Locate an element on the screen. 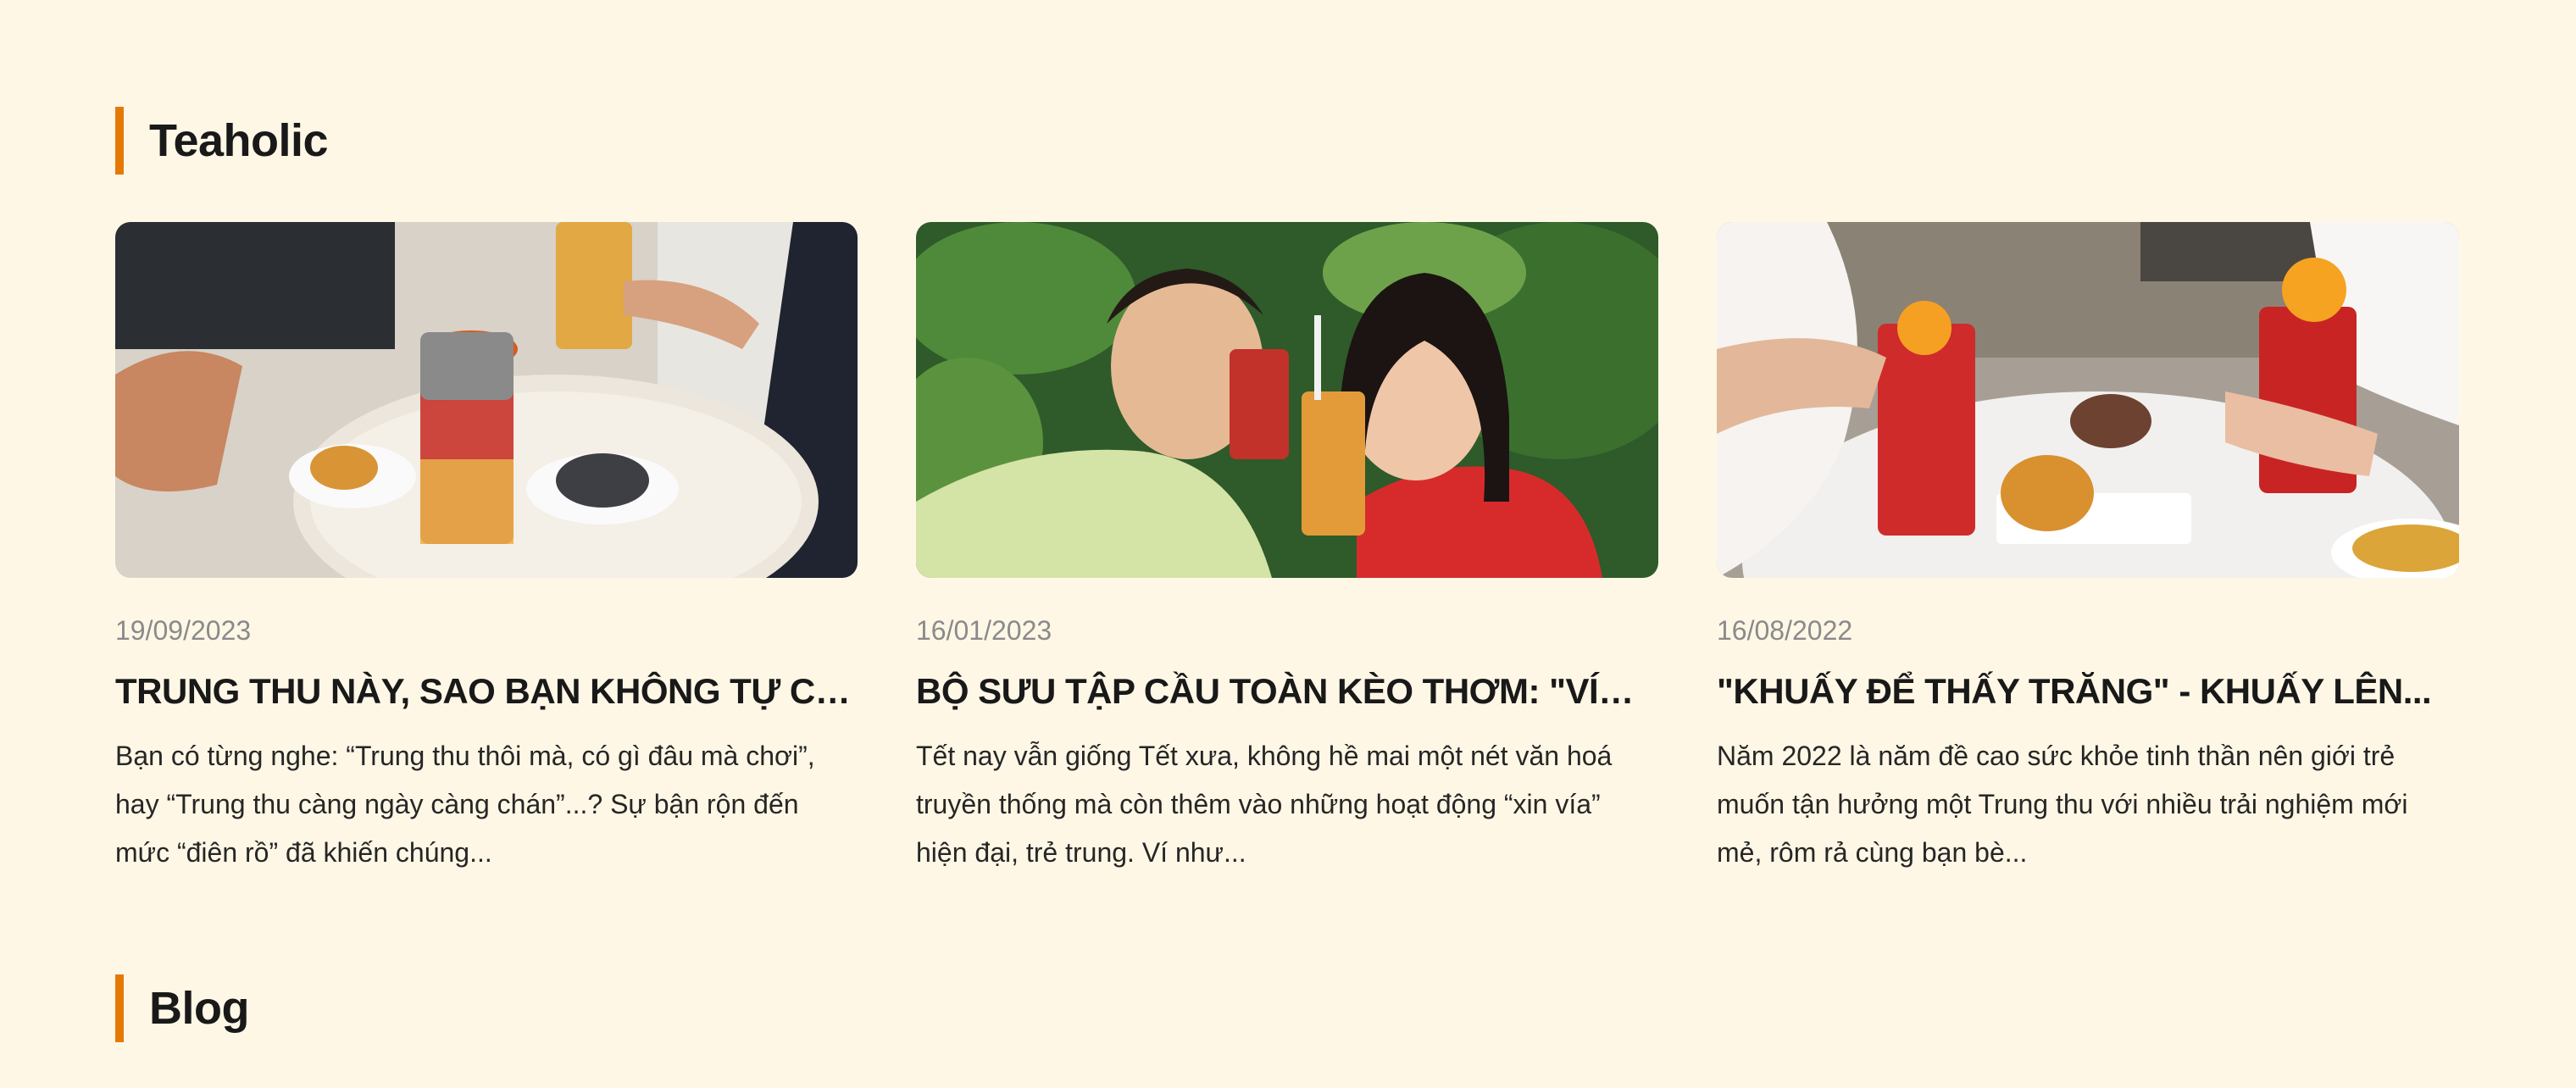 This screenshot has height=1088, width=2576. article-date: 16/01/2023 is located at coordinates (984, 630).